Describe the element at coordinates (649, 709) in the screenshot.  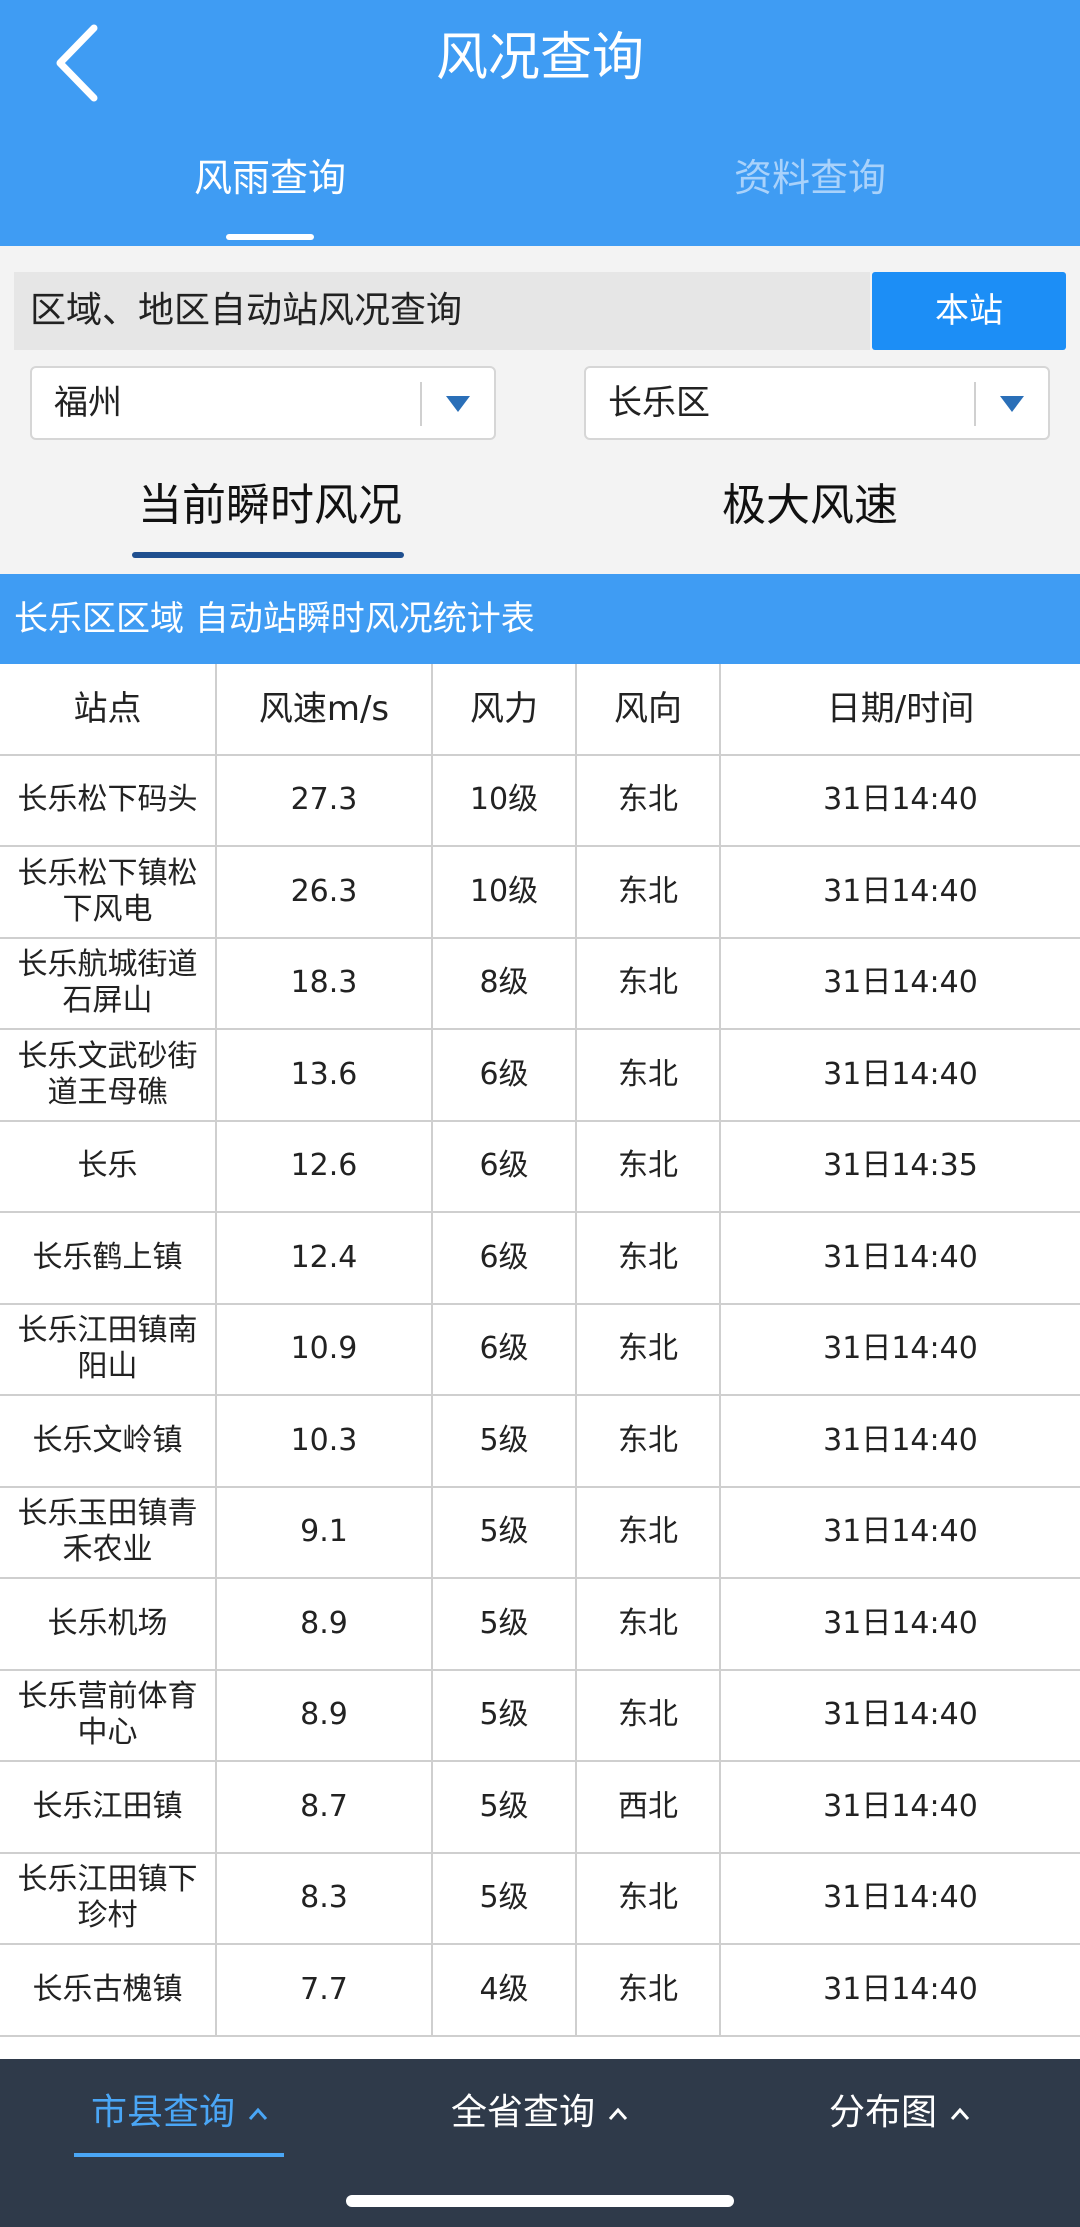
I see `header-direction: 风向` at that location.